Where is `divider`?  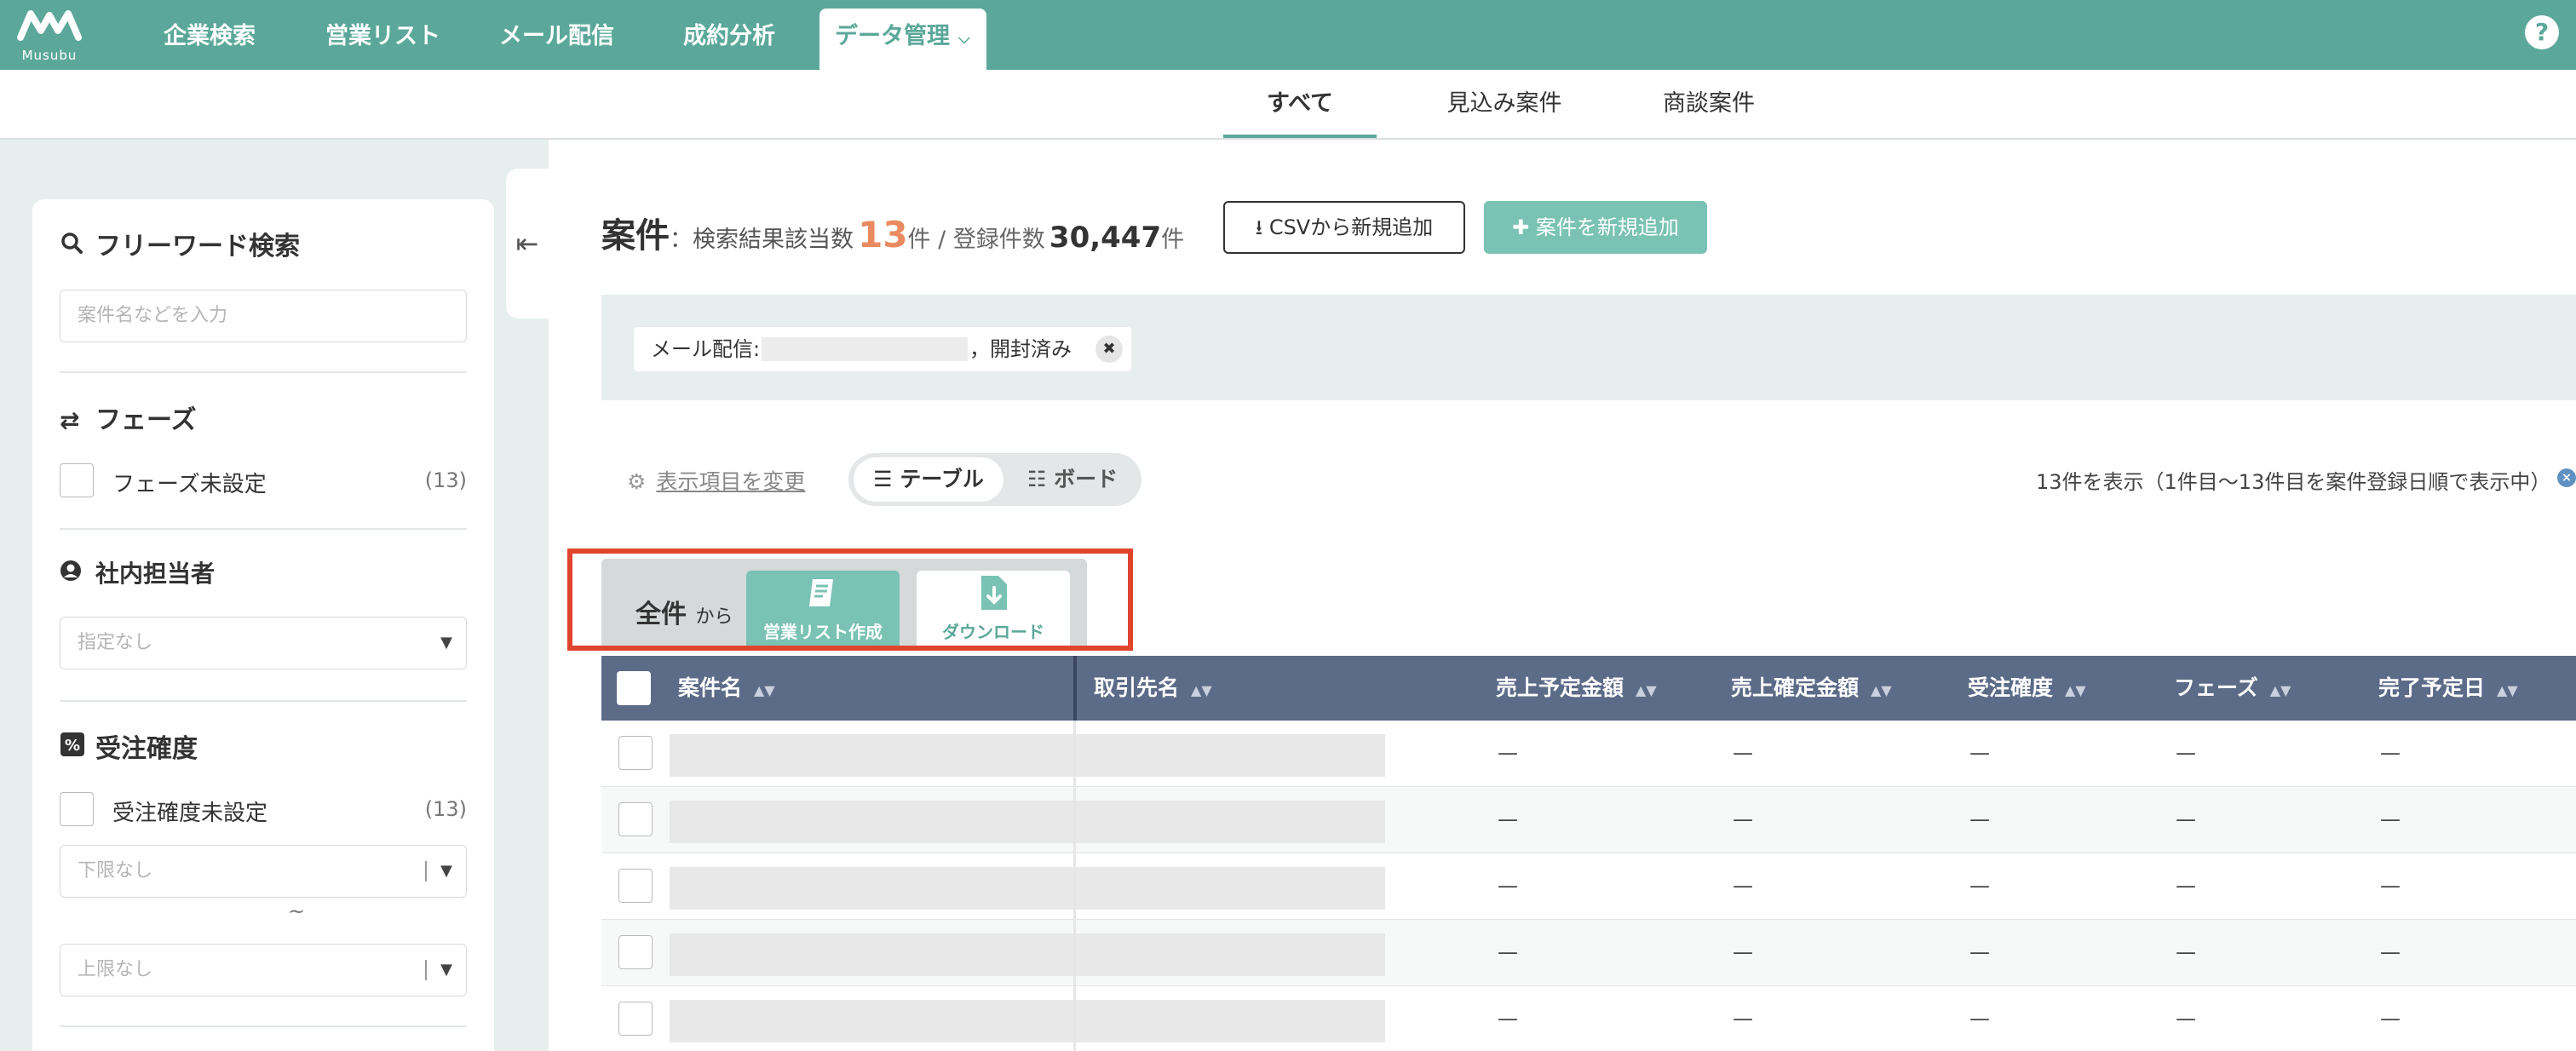
divider is located at coordinates (263, 701).